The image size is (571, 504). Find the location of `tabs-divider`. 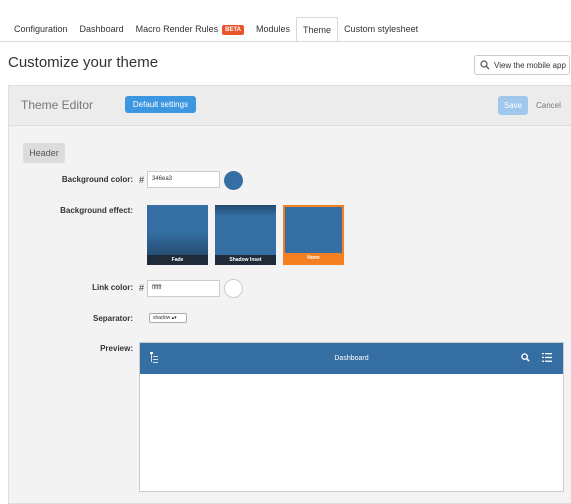

tabs-divider is located at coordinates (285, 41).